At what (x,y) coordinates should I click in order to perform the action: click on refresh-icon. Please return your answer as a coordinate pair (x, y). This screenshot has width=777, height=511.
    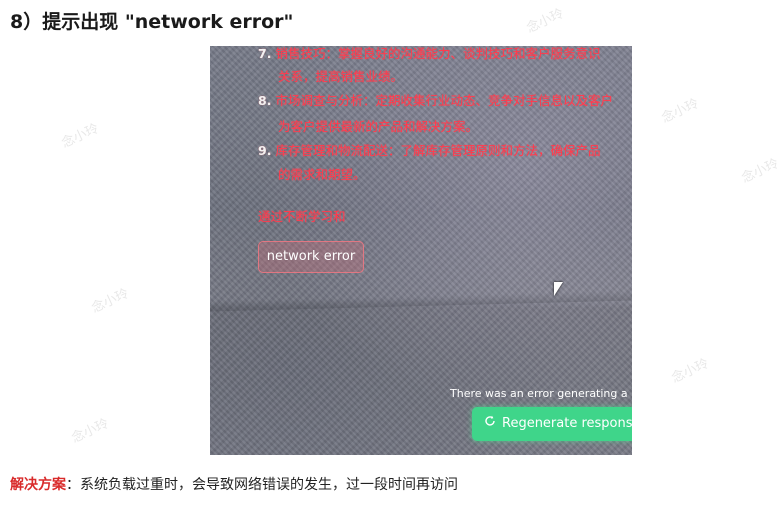
    Looking at the image, I should click on (490, 424).